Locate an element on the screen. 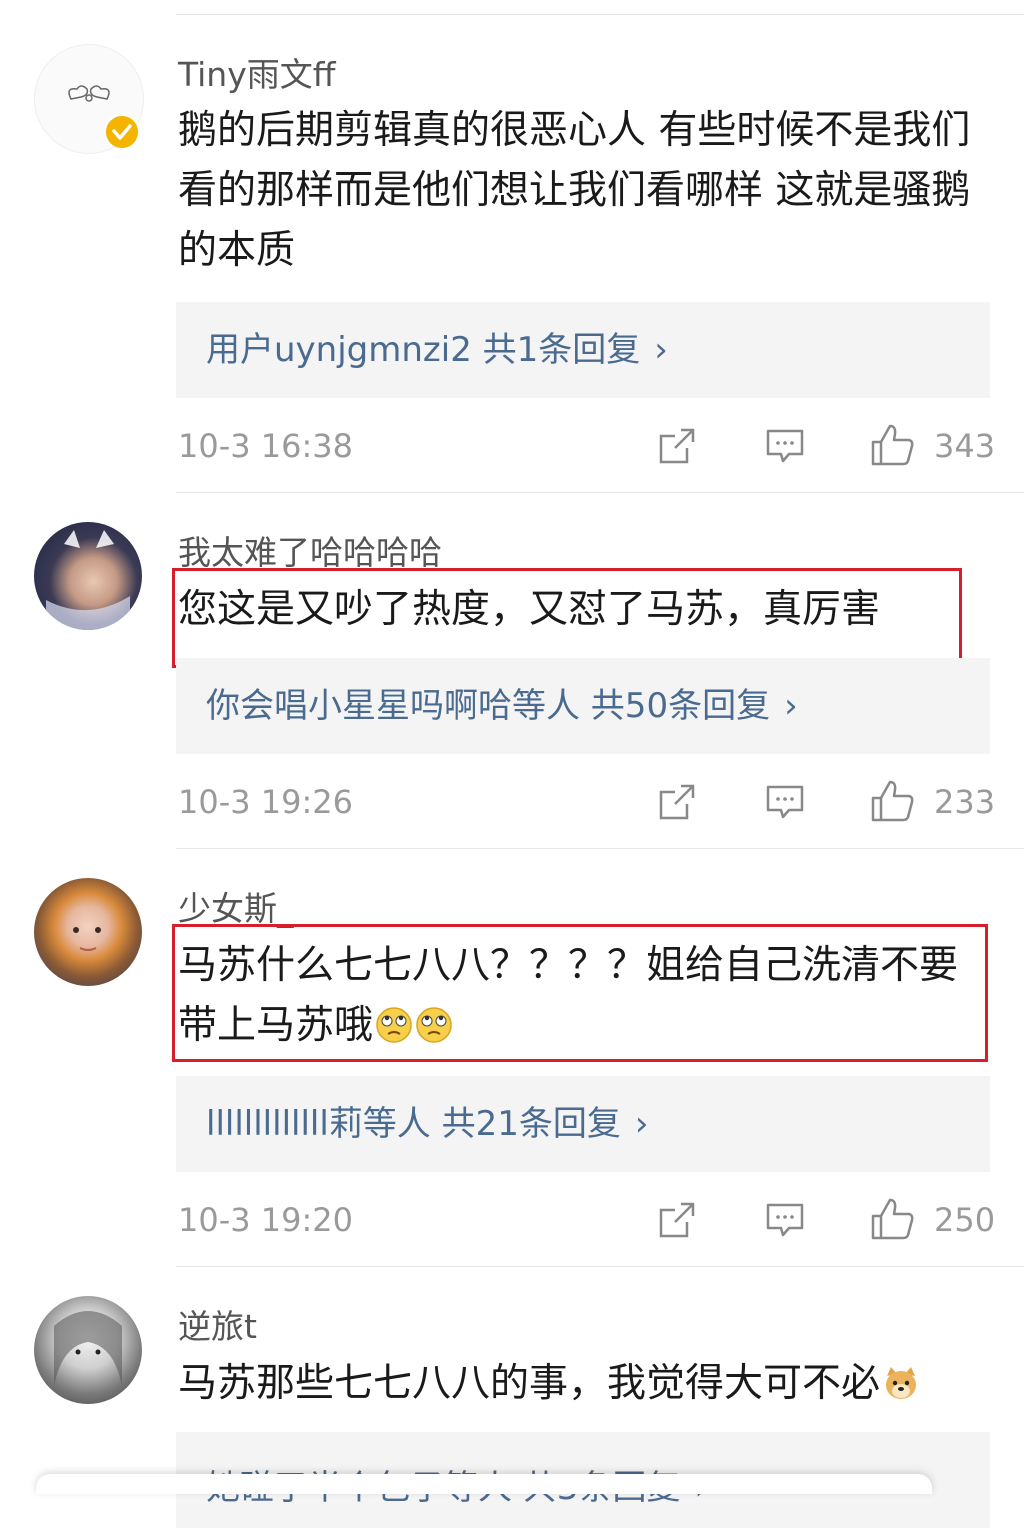  comment-text-label: 马苏那些七七八八的事，我觉得大可不必 is located at coordinates (529, 1383).